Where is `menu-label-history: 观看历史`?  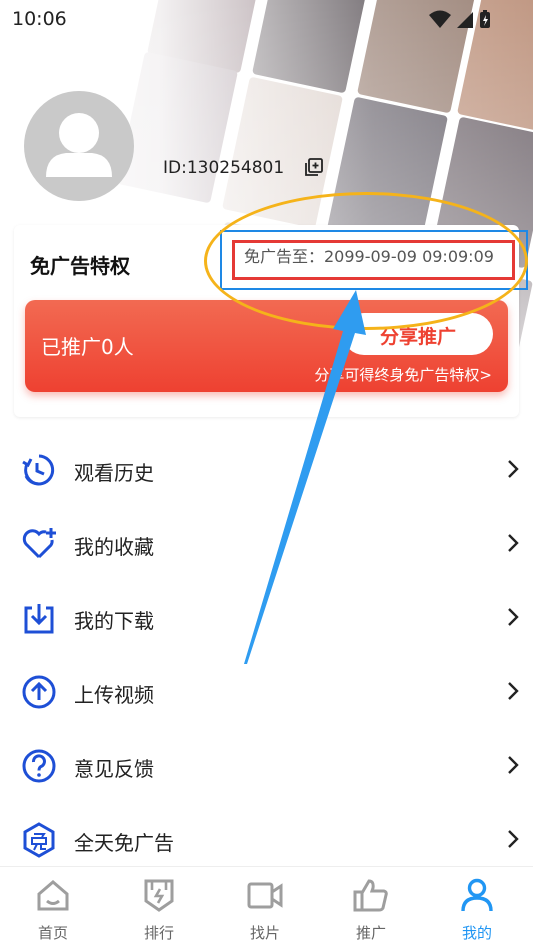 menu-label-history: 观看历史 is located at coordinates (114, 473).